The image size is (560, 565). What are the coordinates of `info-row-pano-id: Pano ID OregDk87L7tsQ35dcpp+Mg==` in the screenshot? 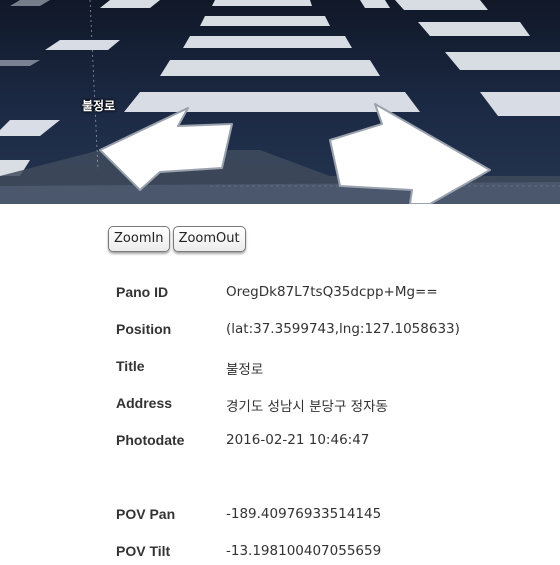 It's located at (331, 295).